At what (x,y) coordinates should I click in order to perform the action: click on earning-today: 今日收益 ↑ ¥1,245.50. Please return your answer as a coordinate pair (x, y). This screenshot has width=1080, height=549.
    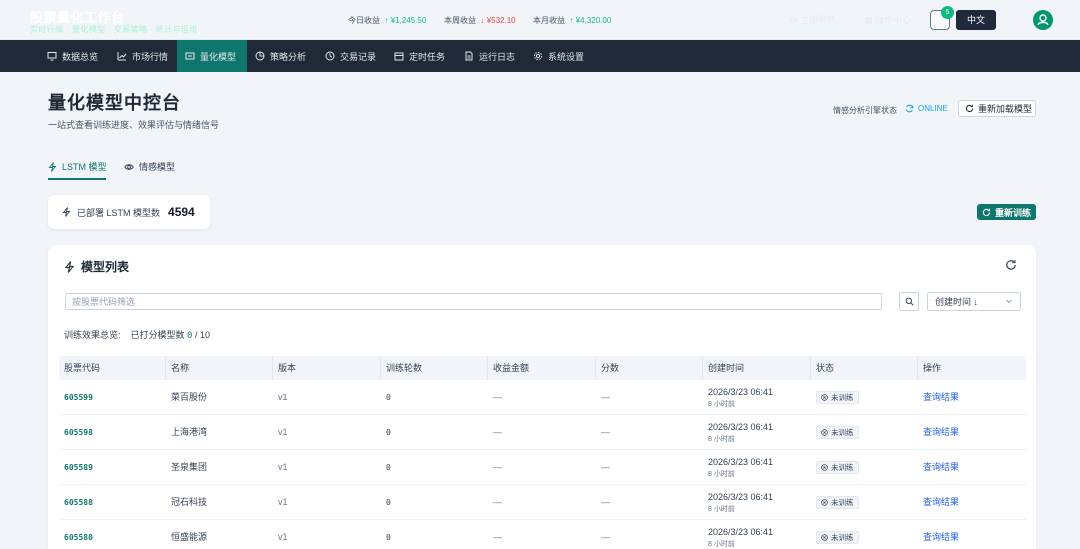
    Looking at the image, I should click on (387, 20).